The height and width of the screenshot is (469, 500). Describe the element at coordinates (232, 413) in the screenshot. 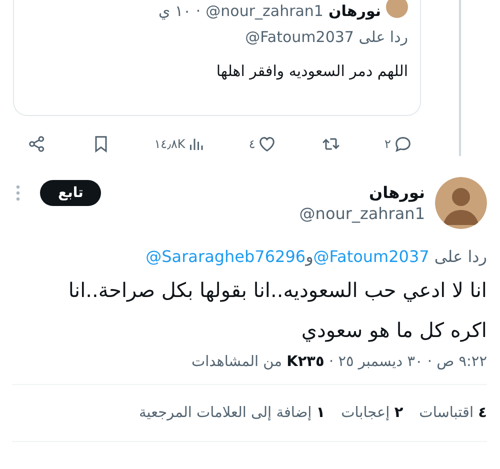

I see `engagement-stat: ١ إضافة إلى العلامات المرجعية` at that location.